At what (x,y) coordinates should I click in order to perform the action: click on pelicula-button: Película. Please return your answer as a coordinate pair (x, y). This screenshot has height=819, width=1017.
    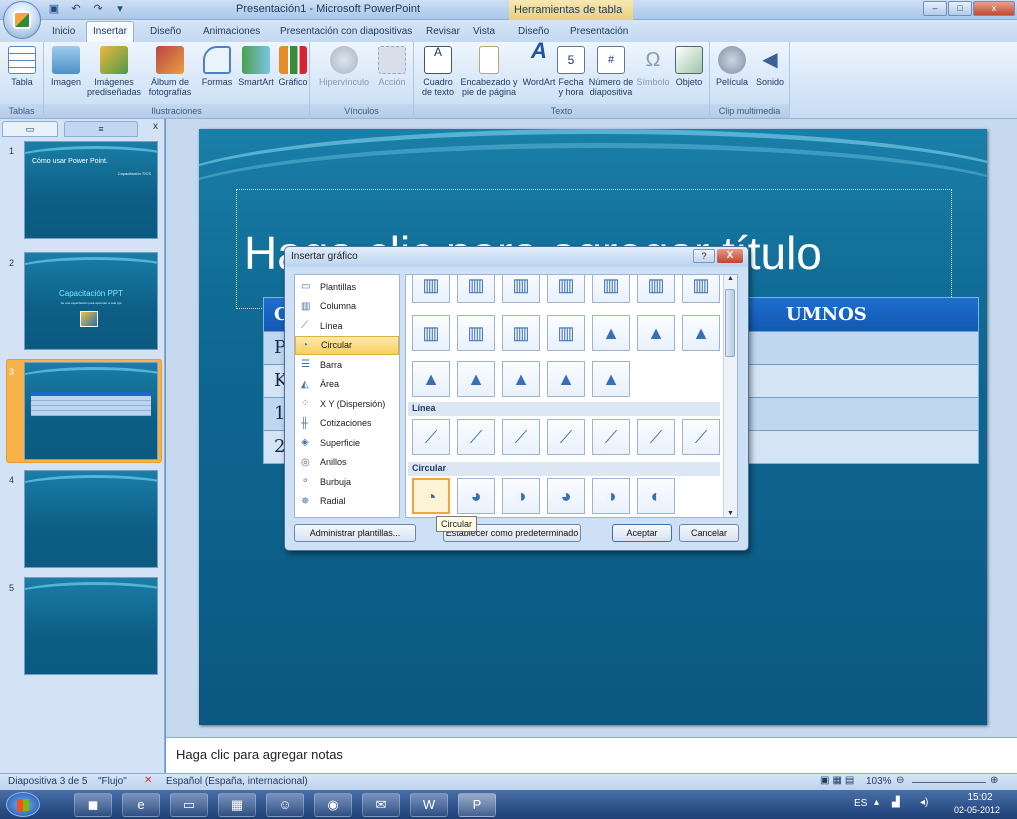
    Looking at the image, I should click on (732, 66).